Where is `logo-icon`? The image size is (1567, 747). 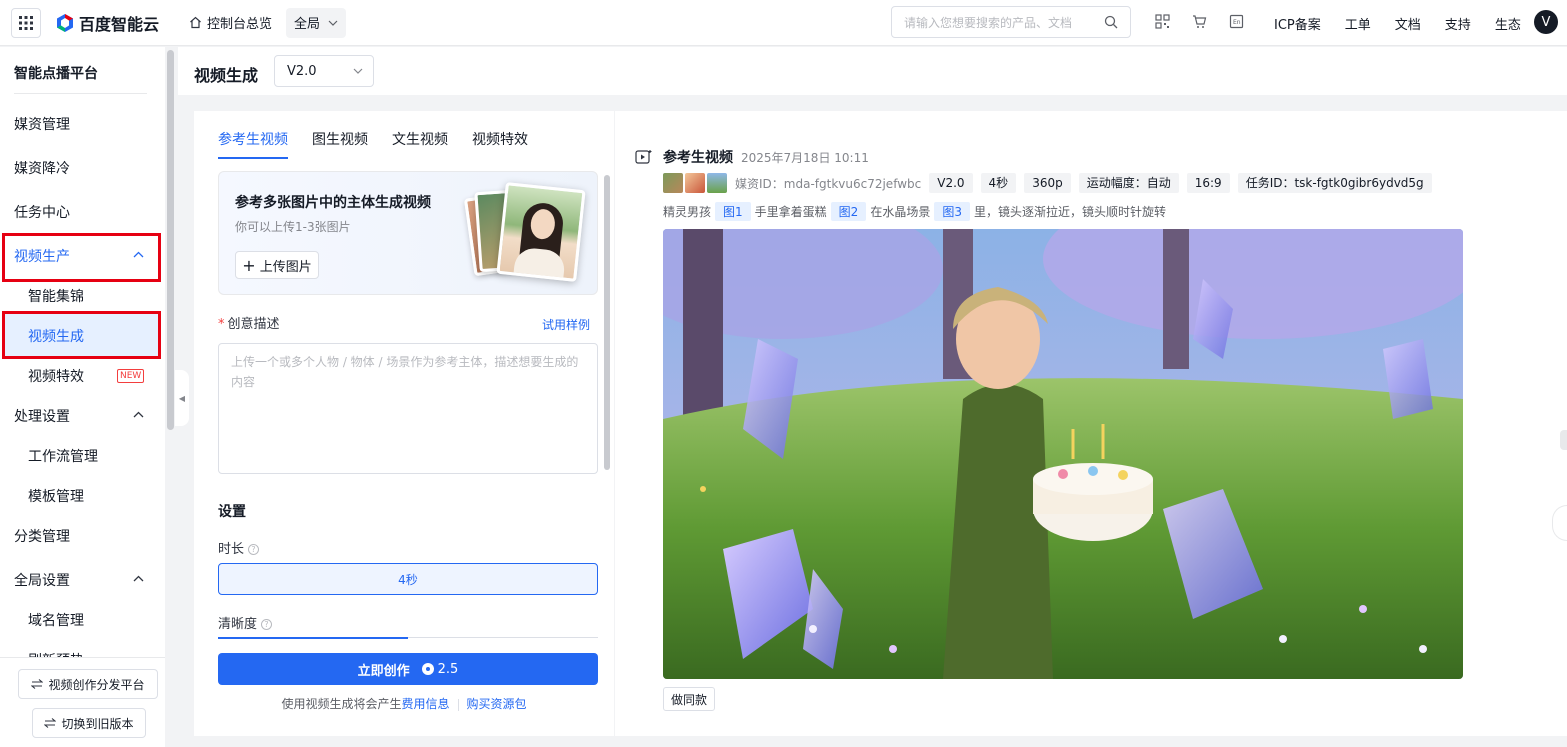
logo-icon is located at coordinates (65, 22).